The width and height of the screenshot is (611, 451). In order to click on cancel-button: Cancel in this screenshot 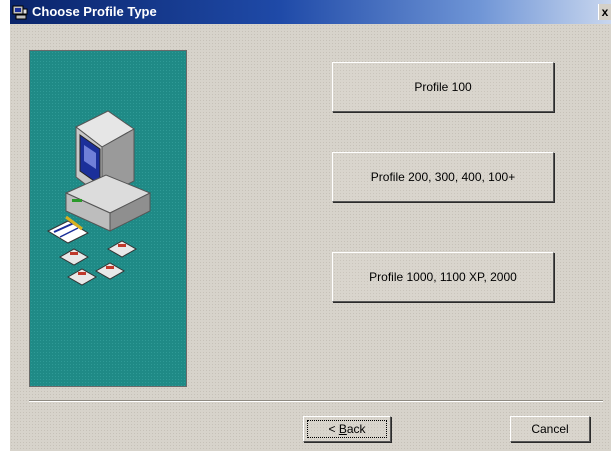, I will do `click(550, 429)`.